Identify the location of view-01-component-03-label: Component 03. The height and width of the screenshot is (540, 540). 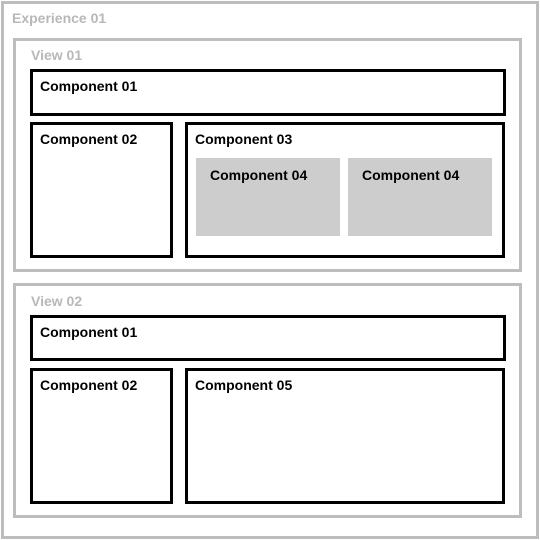
(244, 139).